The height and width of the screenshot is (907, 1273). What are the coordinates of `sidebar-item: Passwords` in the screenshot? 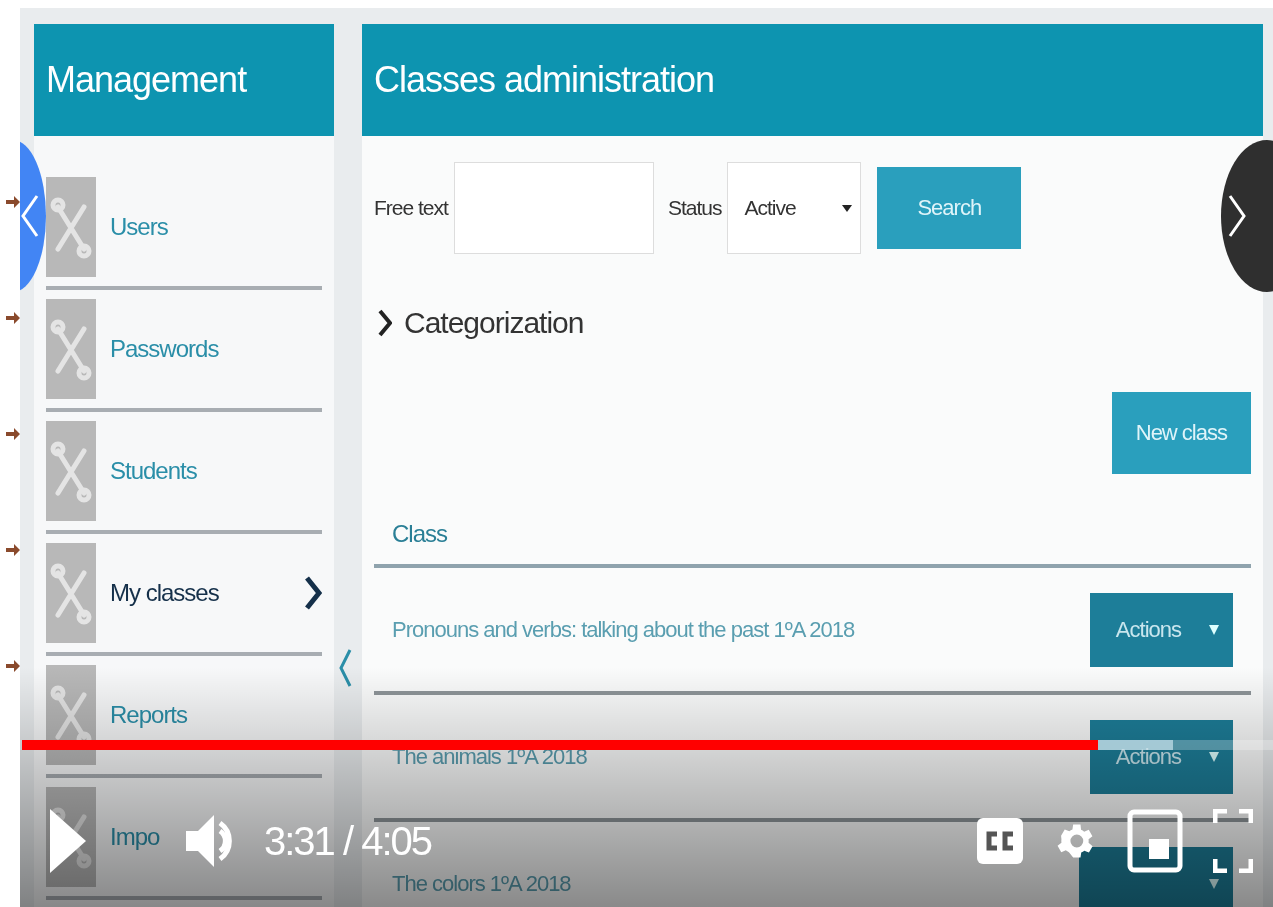 It's located at (164, 348).